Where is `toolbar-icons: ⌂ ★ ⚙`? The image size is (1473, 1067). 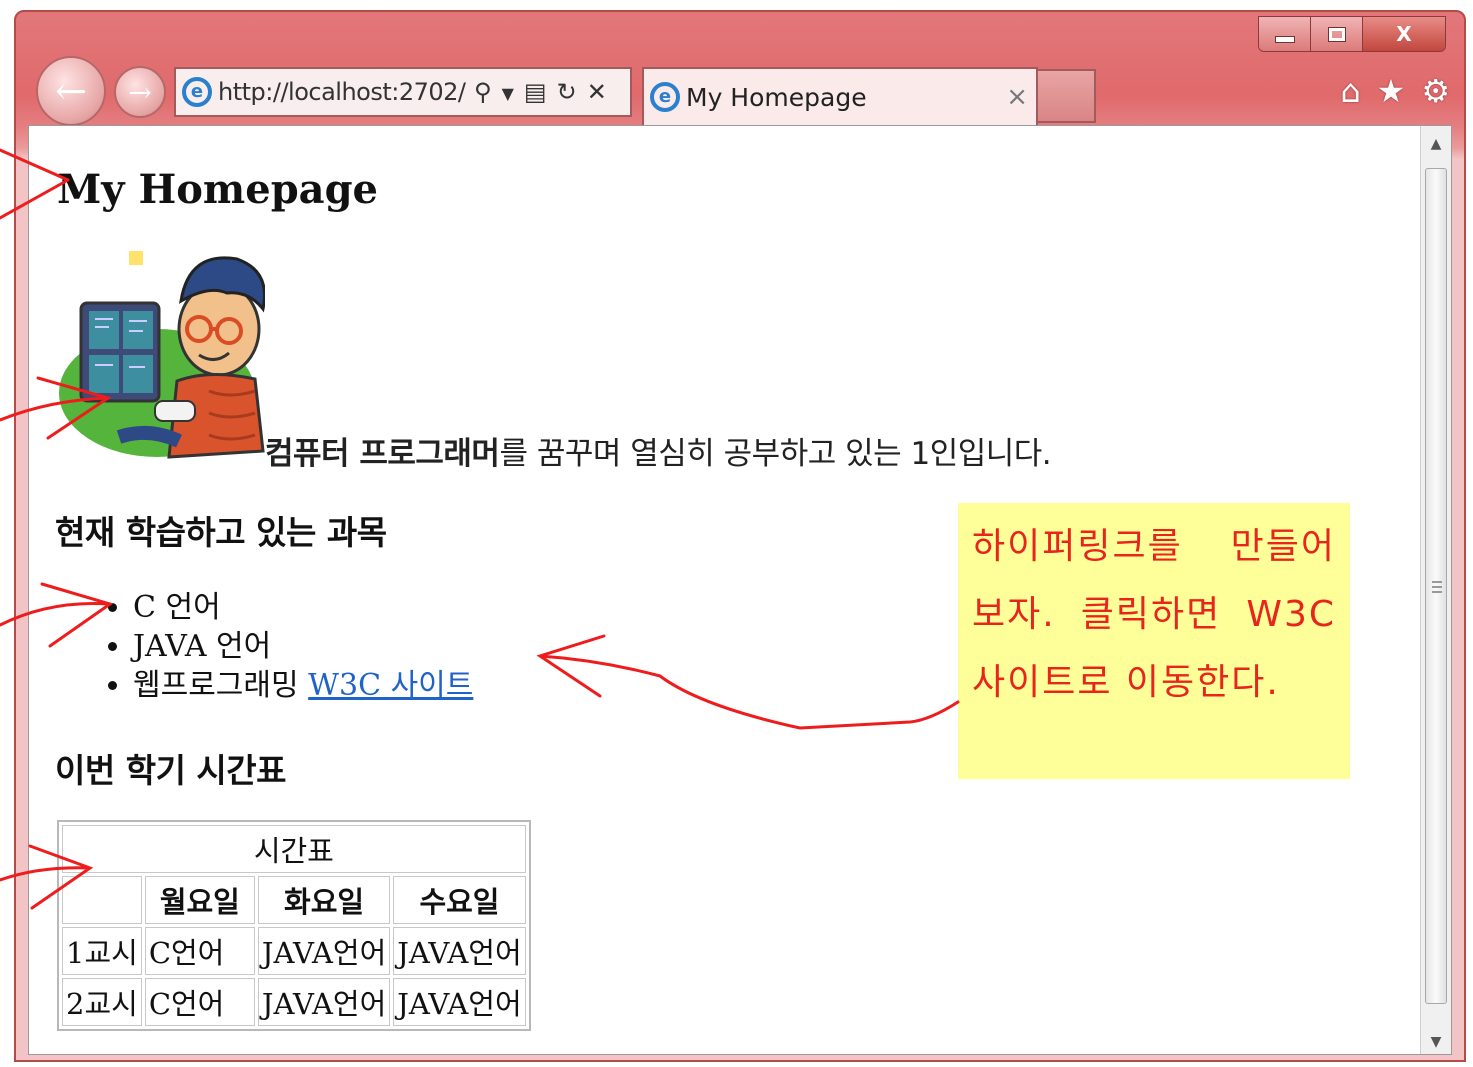 toolbar-icons: ⌂ ★ ⚙ is located at coordinates (1395, 91).